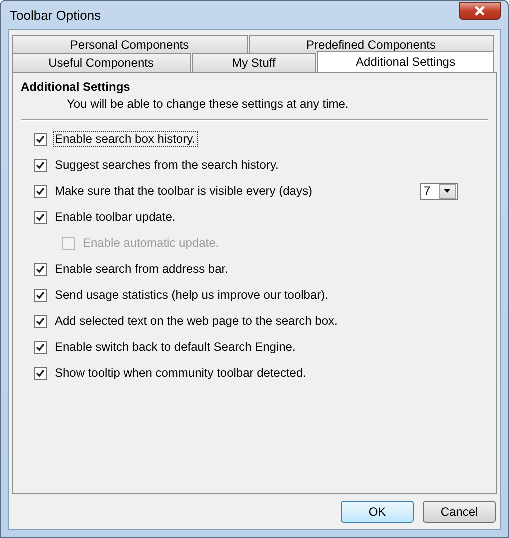 The image size is (509, 538). What do you see at coordinates (183, 191) in the screenshot?
I see `option-label: Make sure that the toolbar is visible every (days)` at bounding box center [183, 191].